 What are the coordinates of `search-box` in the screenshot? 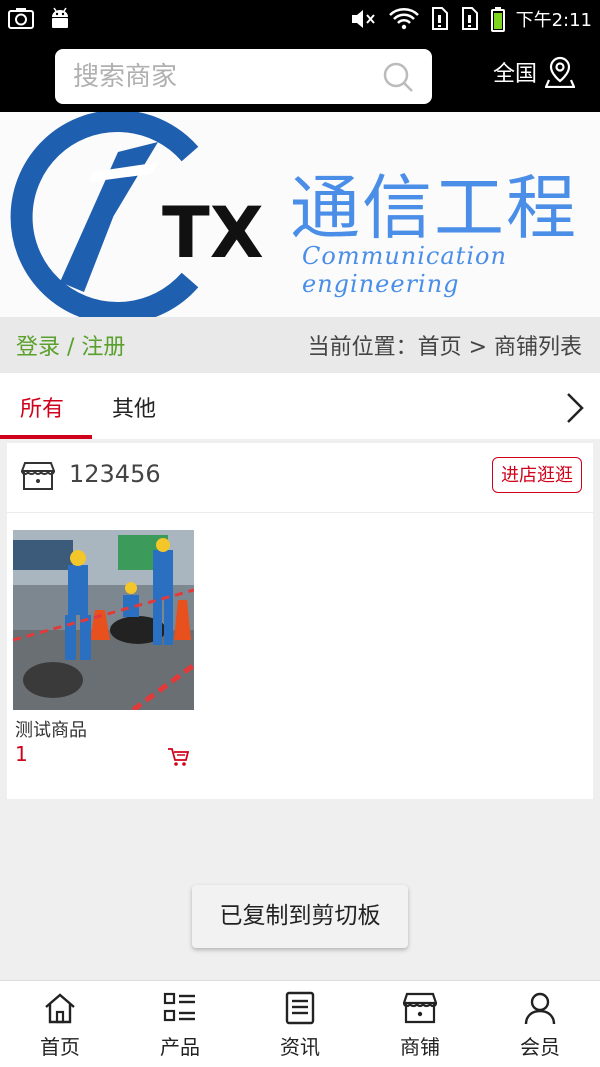 It's located at (243, 76).